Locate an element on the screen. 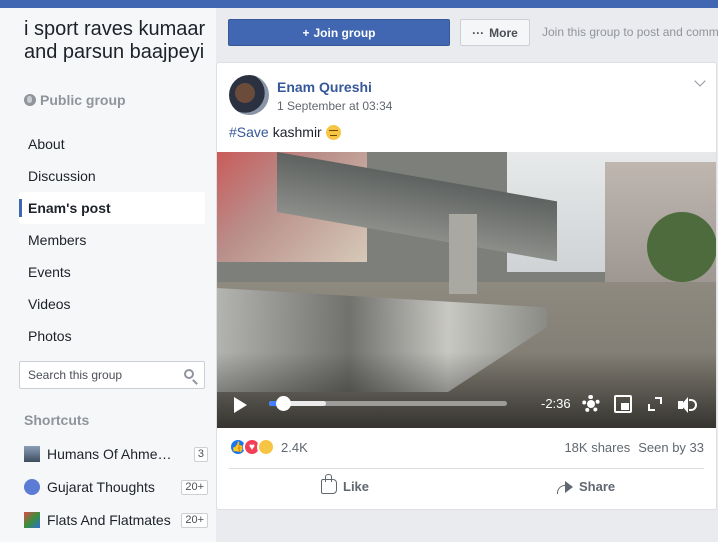 This screenshot has height=542, width=718. shortcut-flats-and-flatmates: Flats And Flatmates 20+ is located at coordinates (116, 520).